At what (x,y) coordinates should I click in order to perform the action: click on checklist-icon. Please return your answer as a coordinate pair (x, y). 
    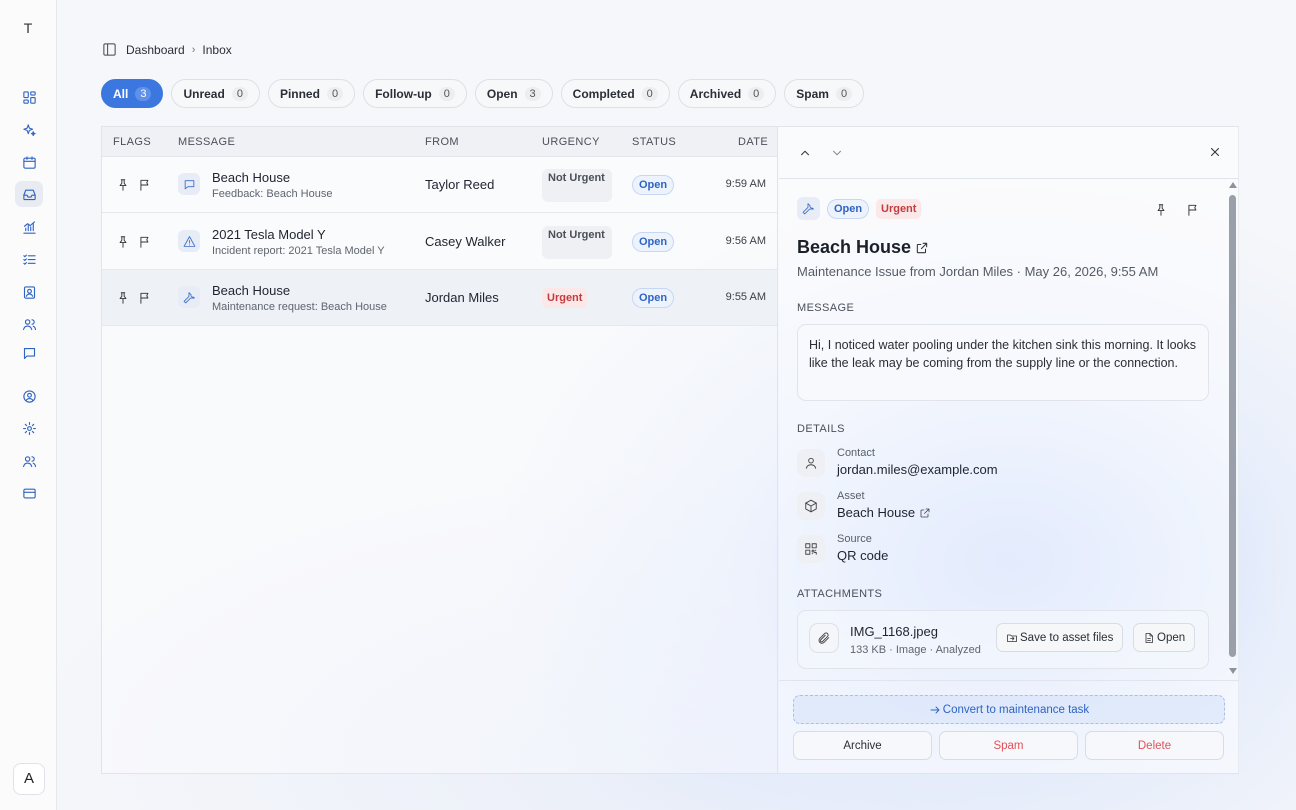
    Looking at the image, I should click on (29, 259).